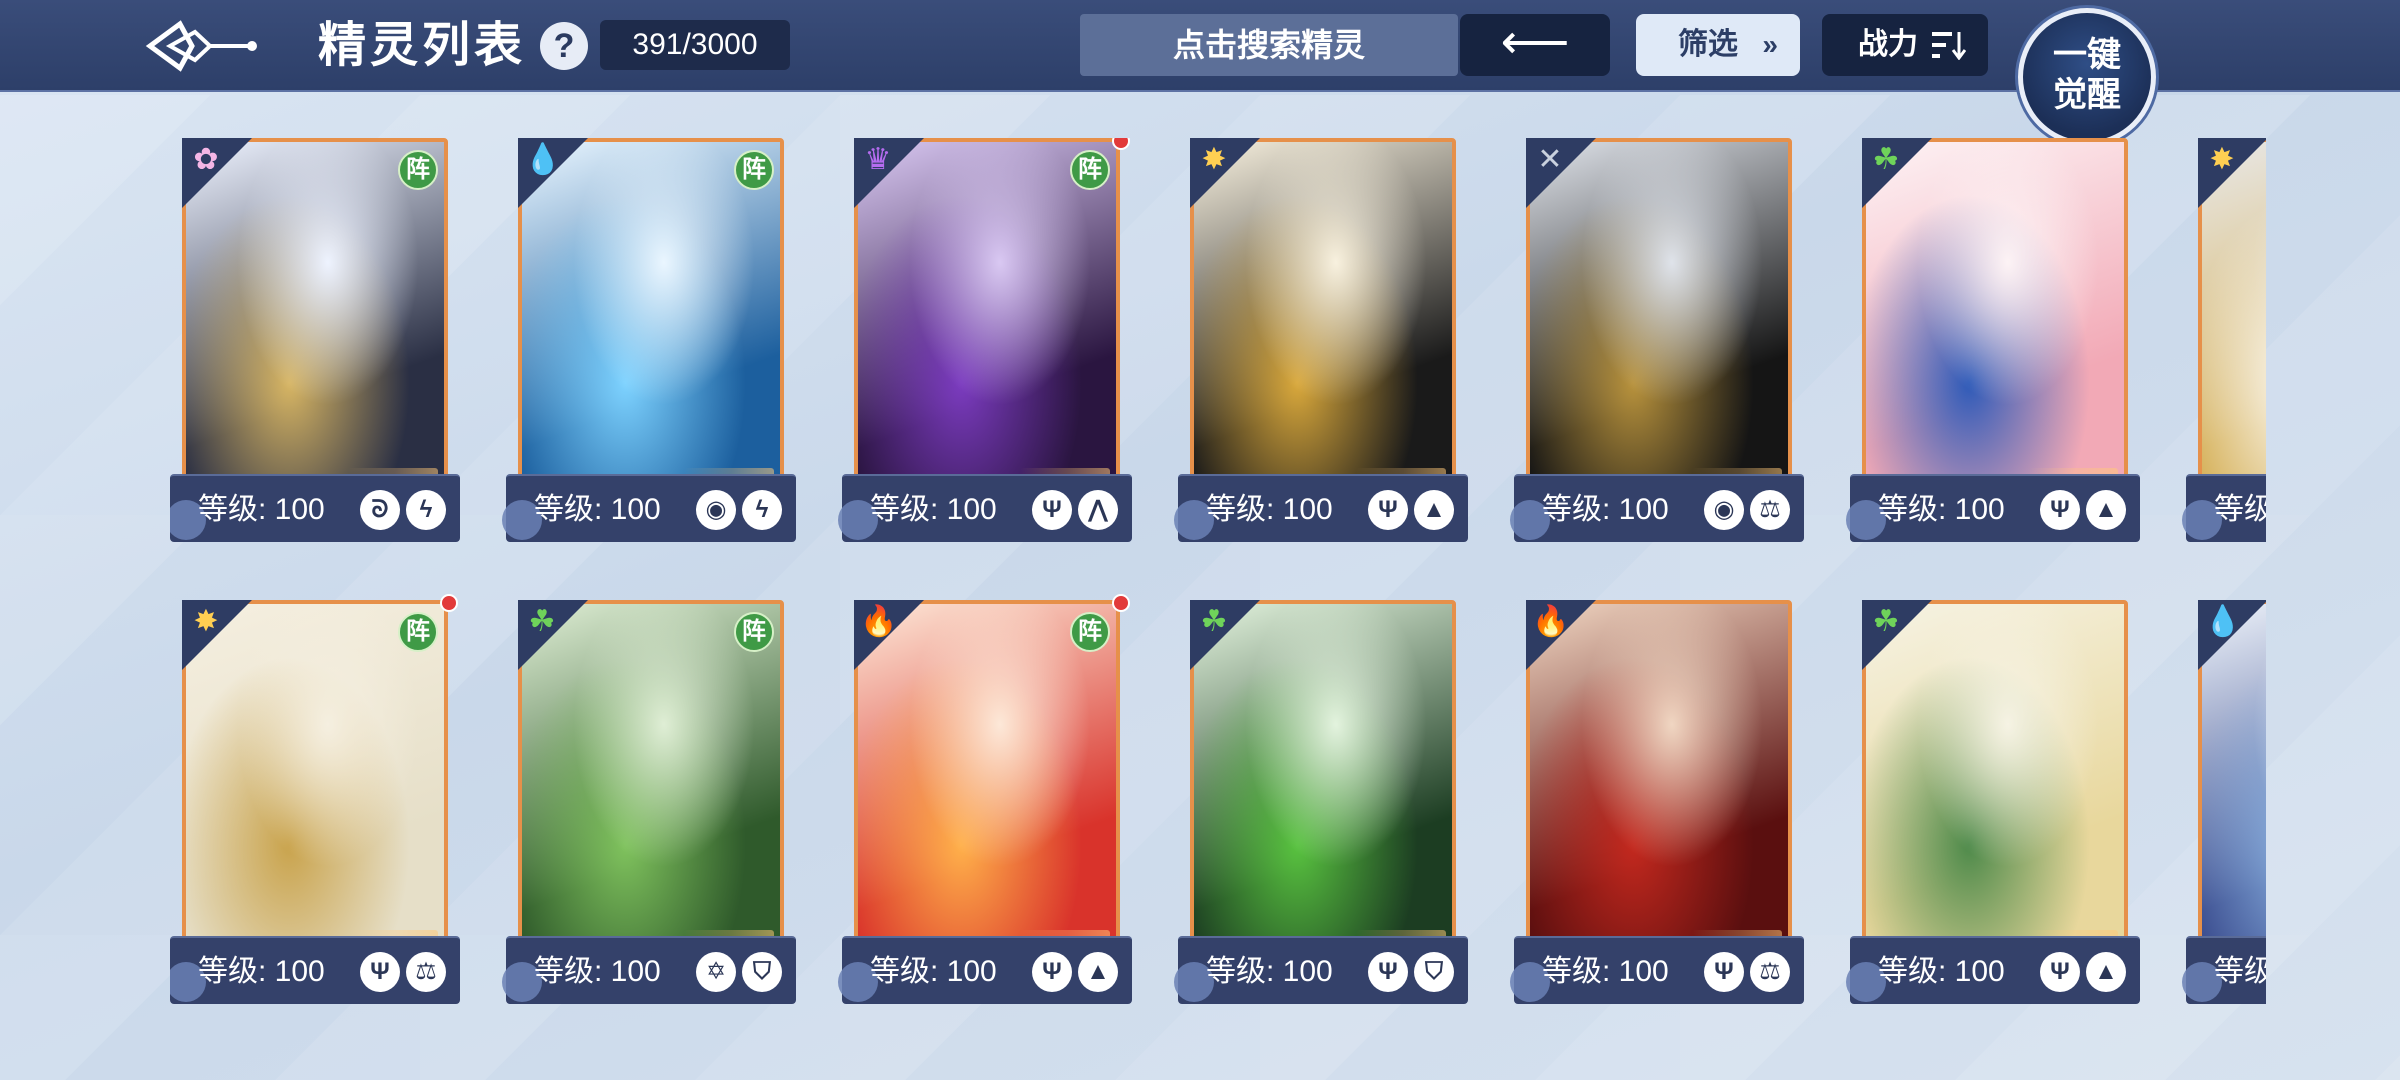 This screenshot has width=2400, height=1080. Describe the element at coordinates (1747, 510) in the screenshot. I see `skill-icons: ◉ ⚖` at that location.